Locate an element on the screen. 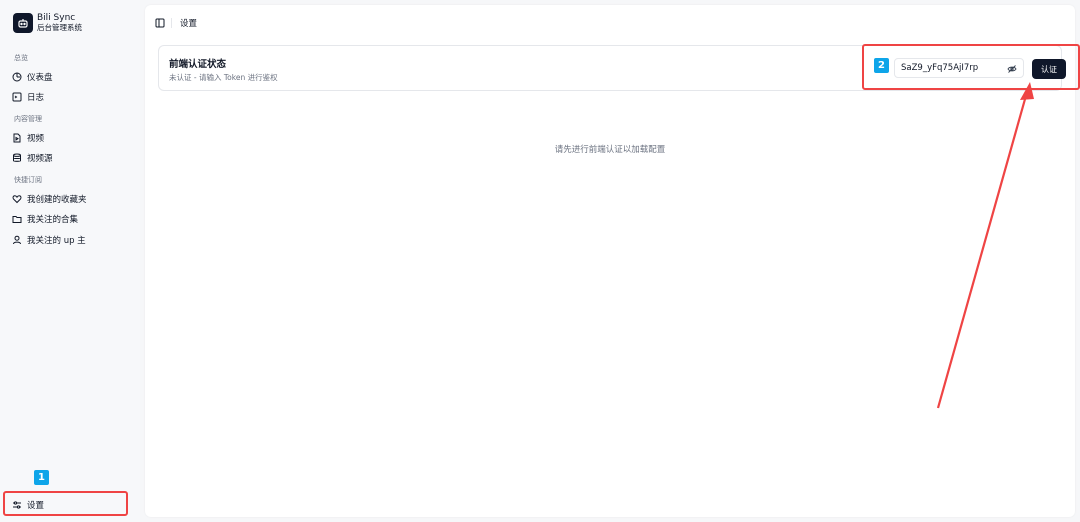  breadcrumb: 设置 is located at coordinates (189, 24).